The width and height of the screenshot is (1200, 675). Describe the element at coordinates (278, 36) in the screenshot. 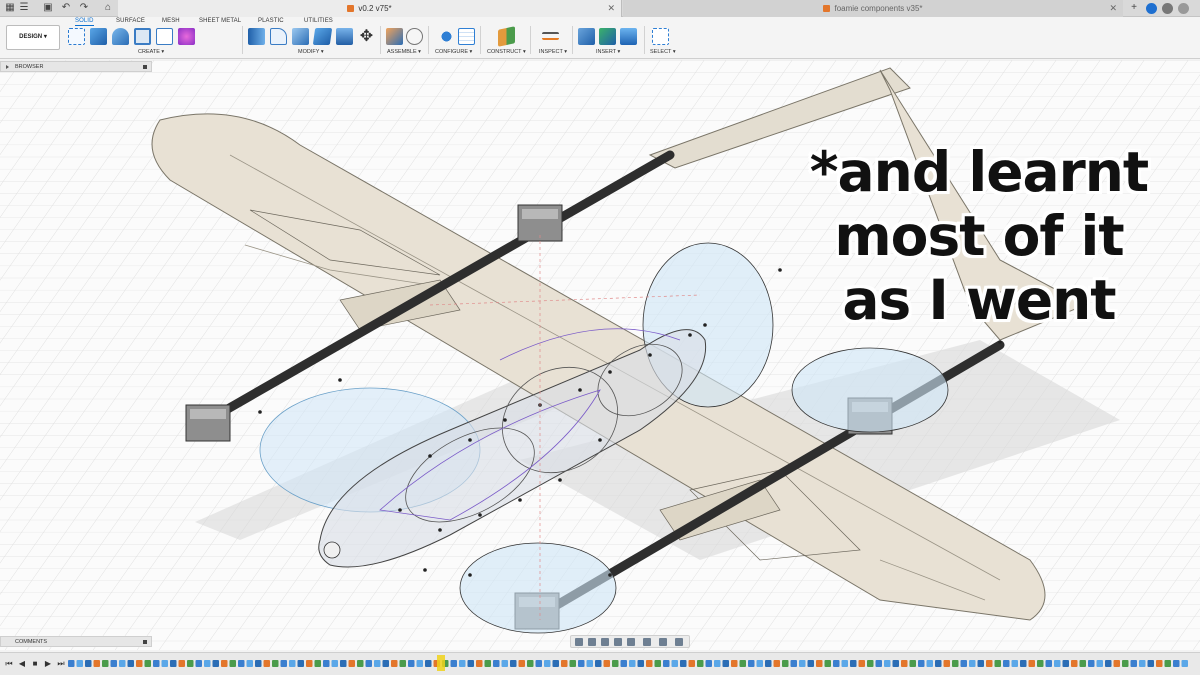

I see `fillet-icon` at that location.